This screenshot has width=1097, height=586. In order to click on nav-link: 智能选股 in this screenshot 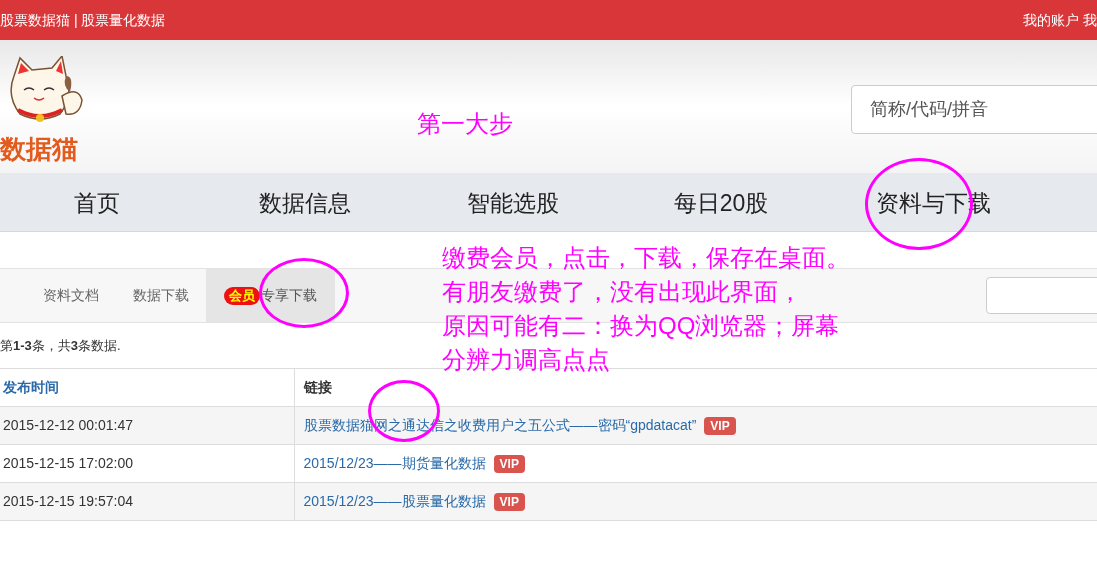, I will do `click(513, 203)`.